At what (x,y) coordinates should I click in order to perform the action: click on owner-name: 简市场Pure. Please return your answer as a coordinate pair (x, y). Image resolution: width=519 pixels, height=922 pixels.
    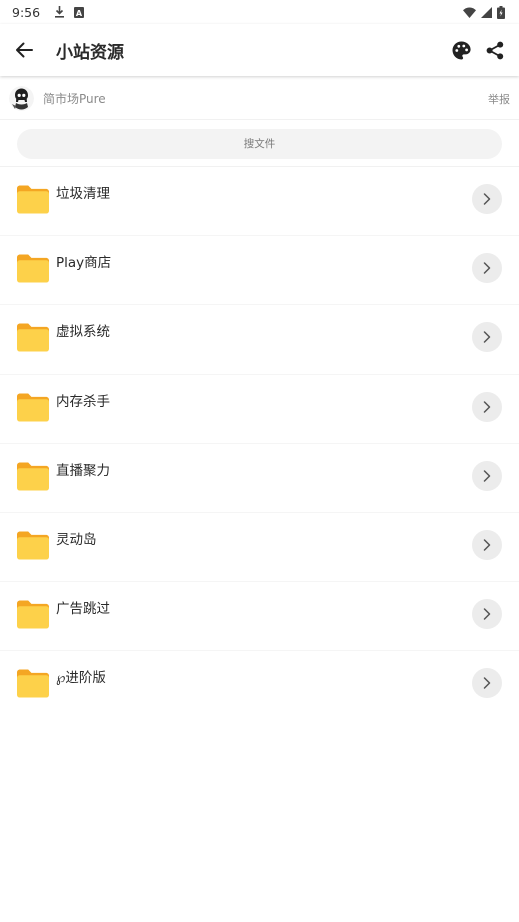
    Looking at the image, I should click on (74, 99).